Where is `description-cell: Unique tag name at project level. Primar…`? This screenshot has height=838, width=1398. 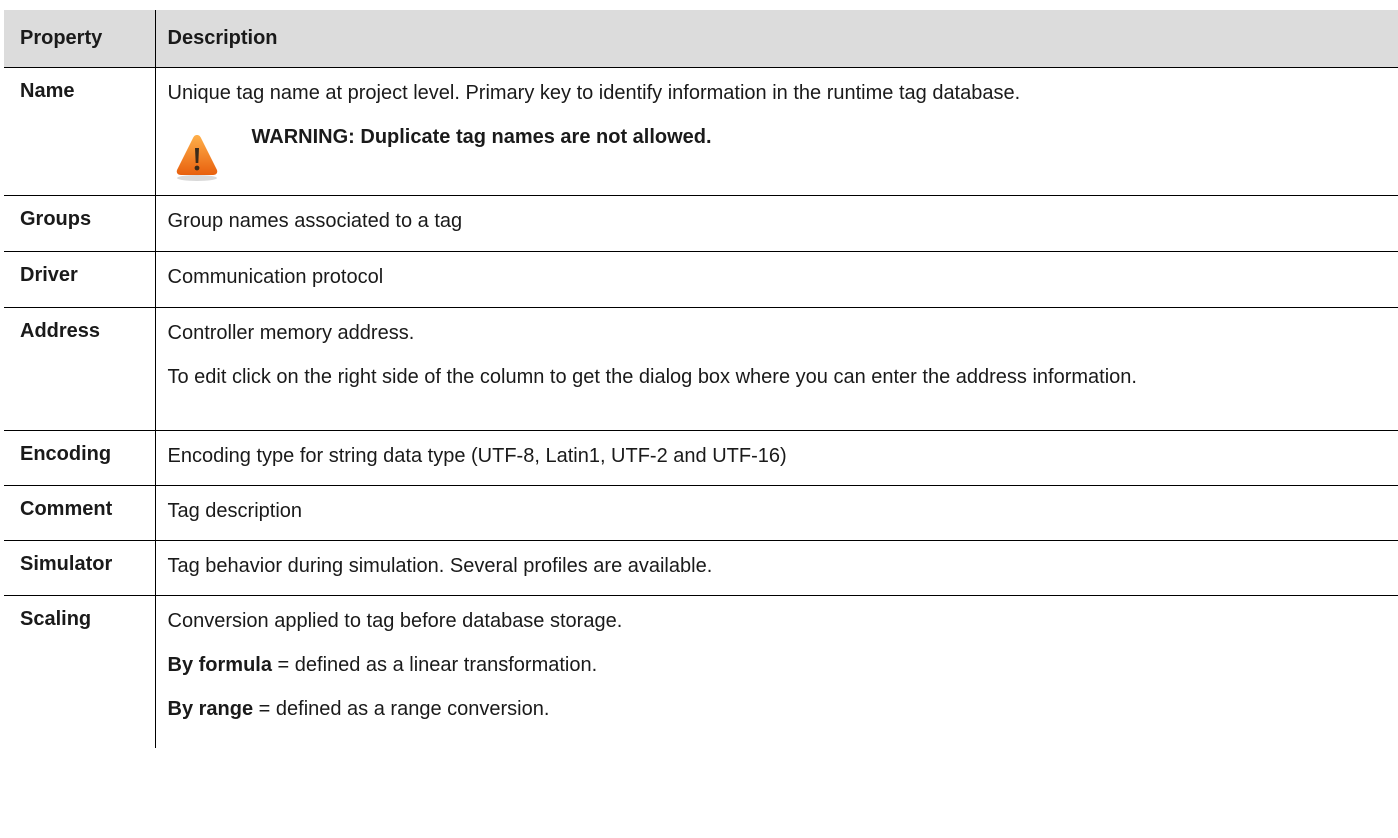
description-cell: Unique tag name at project level. Primar… is located at coordinates (776, 131).